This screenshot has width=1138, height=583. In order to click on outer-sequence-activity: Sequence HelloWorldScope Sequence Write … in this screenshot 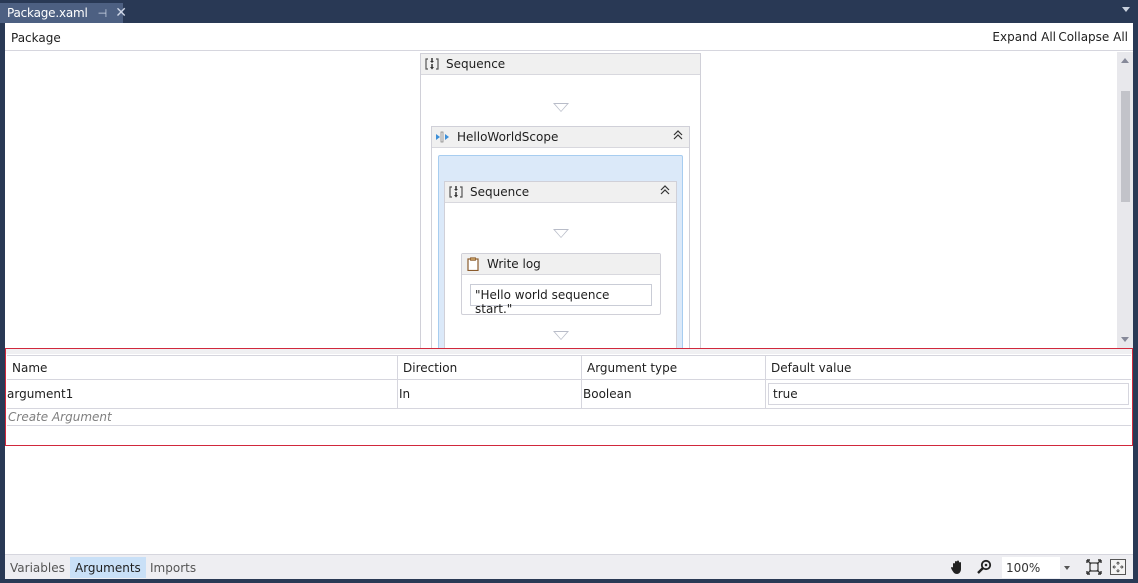, I will do `click(560, 200)`.